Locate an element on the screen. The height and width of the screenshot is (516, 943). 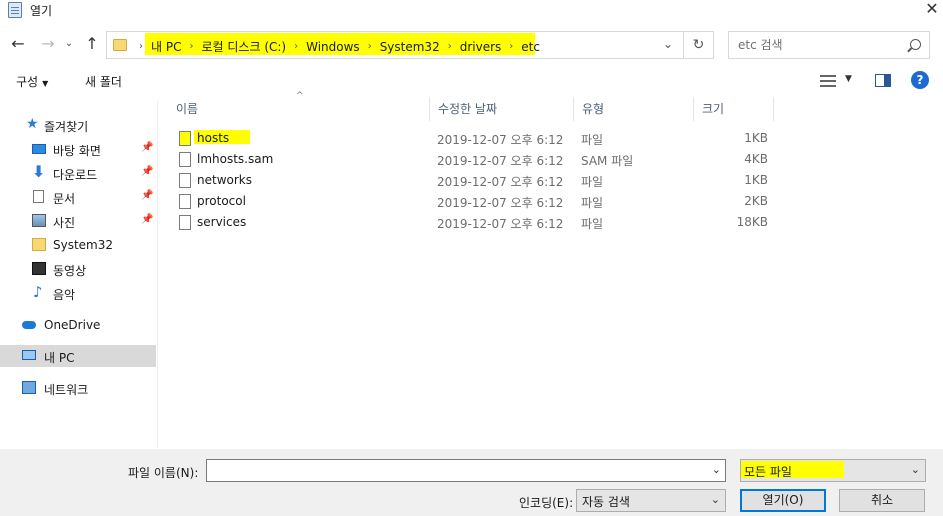
details-view-icon is located at coordinates (828, 81).